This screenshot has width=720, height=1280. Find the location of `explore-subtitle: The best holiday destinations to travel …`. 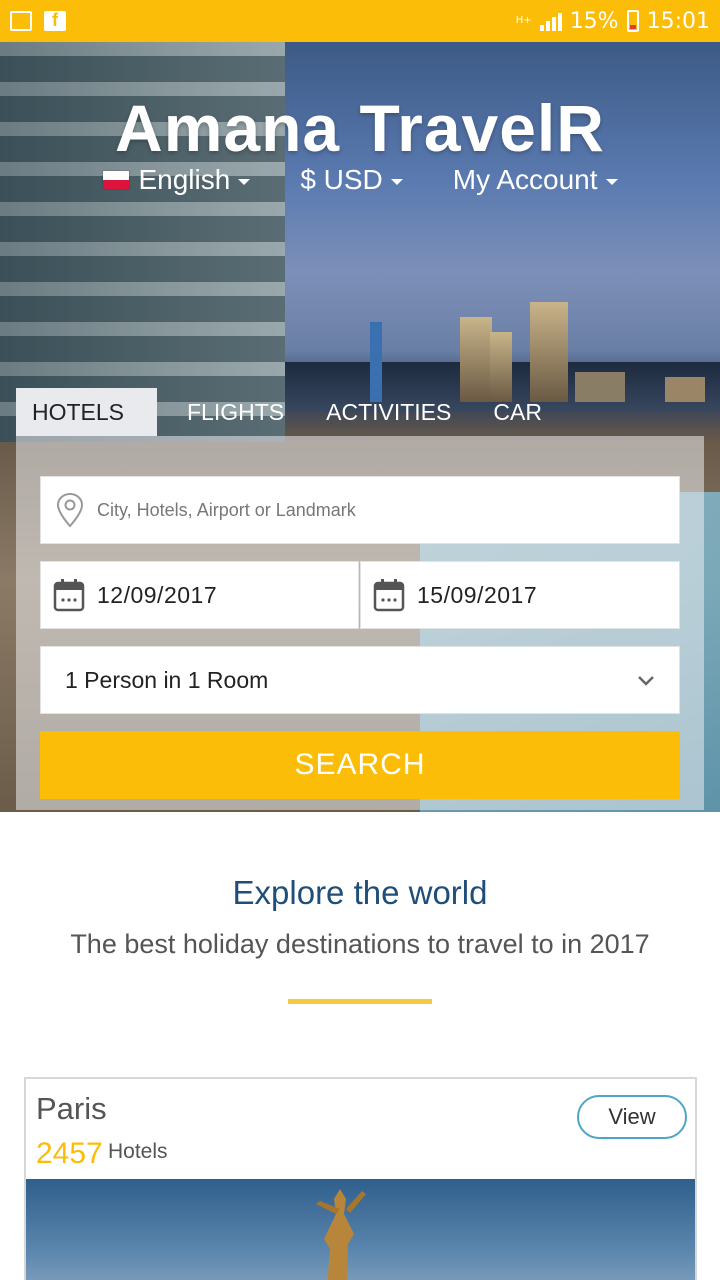

explore-subtitle: The best holiday destinations to travel … is located at coordinates (360, 944).